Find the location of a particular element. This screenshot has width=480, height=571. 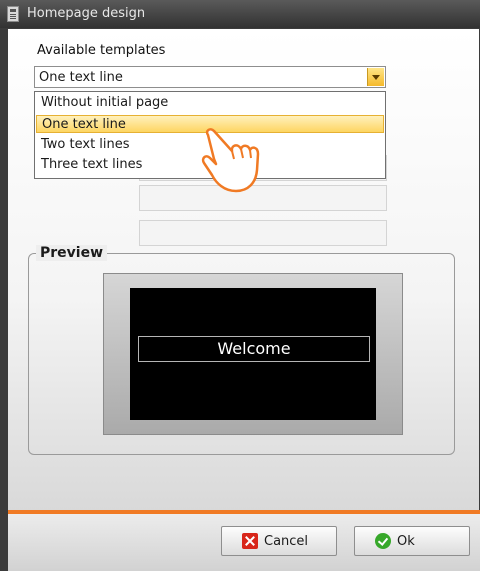

preview-legend: Preview is located at coordinates (72, 253).